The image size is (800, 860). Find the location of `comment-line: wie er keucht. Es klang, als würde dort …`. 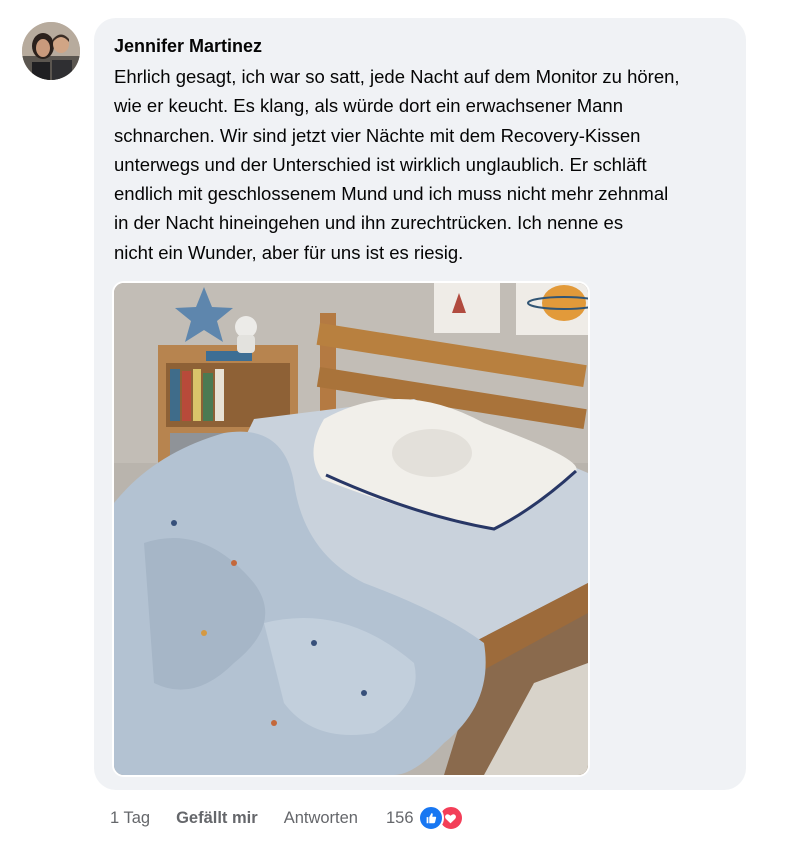

comment-line: wie er keucht. Es klang, als würde dort … is located at coordinates (369, 106).